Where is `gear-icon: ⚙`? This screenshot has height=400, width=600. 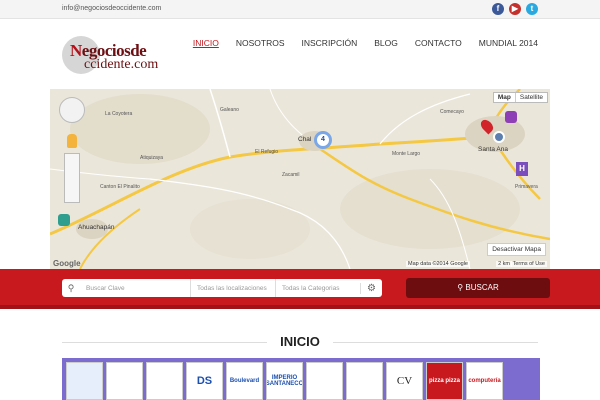
gear-icon: ⚙ is located at coordinates (371, 288).